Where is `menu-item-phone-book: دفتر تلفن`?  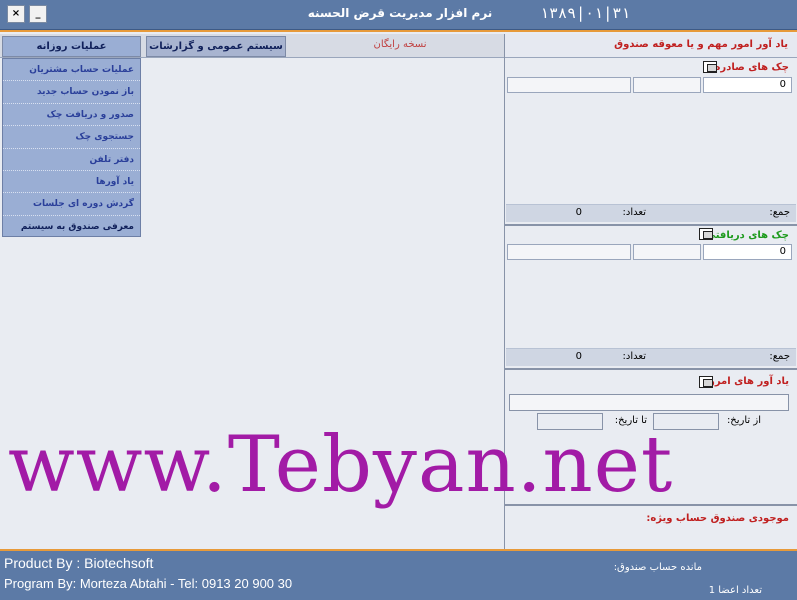 menu-item-phone-book: دفتر تلفن is located at coordinates (71, 160).